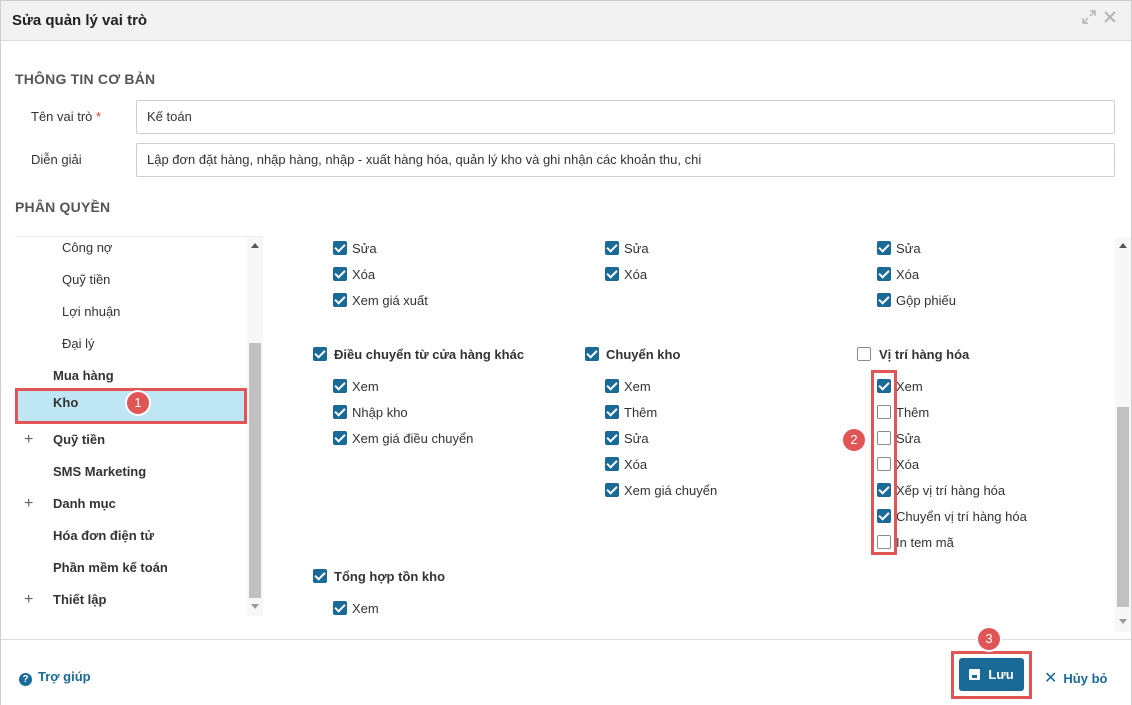 The width and height of the screenshot is (1132, 705). I want to click on checkbox-transfer-delete, so click(612, 464).